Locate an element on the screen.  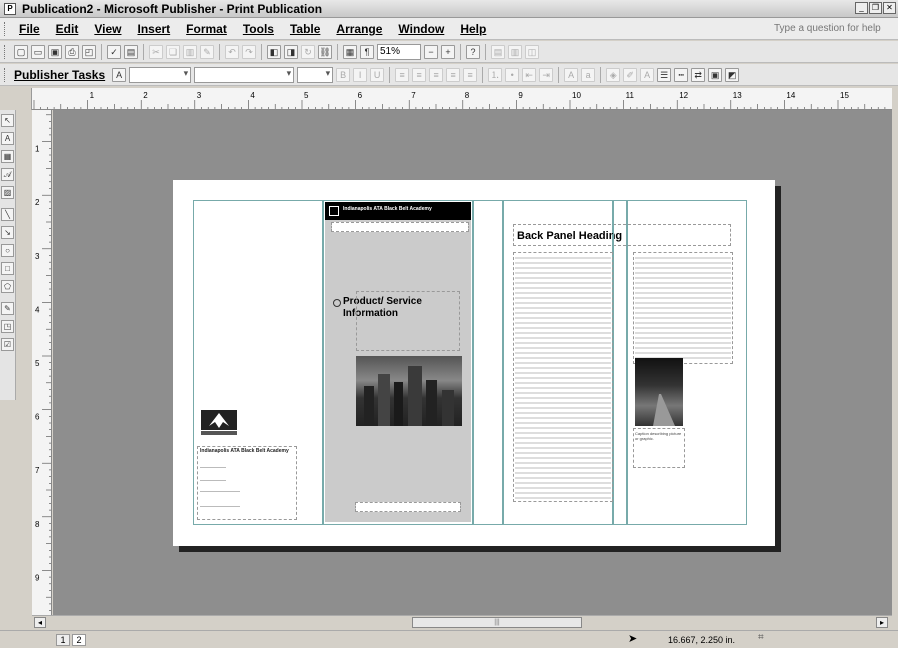
publisher-app-icon: P is located at coordinates (10, 8).